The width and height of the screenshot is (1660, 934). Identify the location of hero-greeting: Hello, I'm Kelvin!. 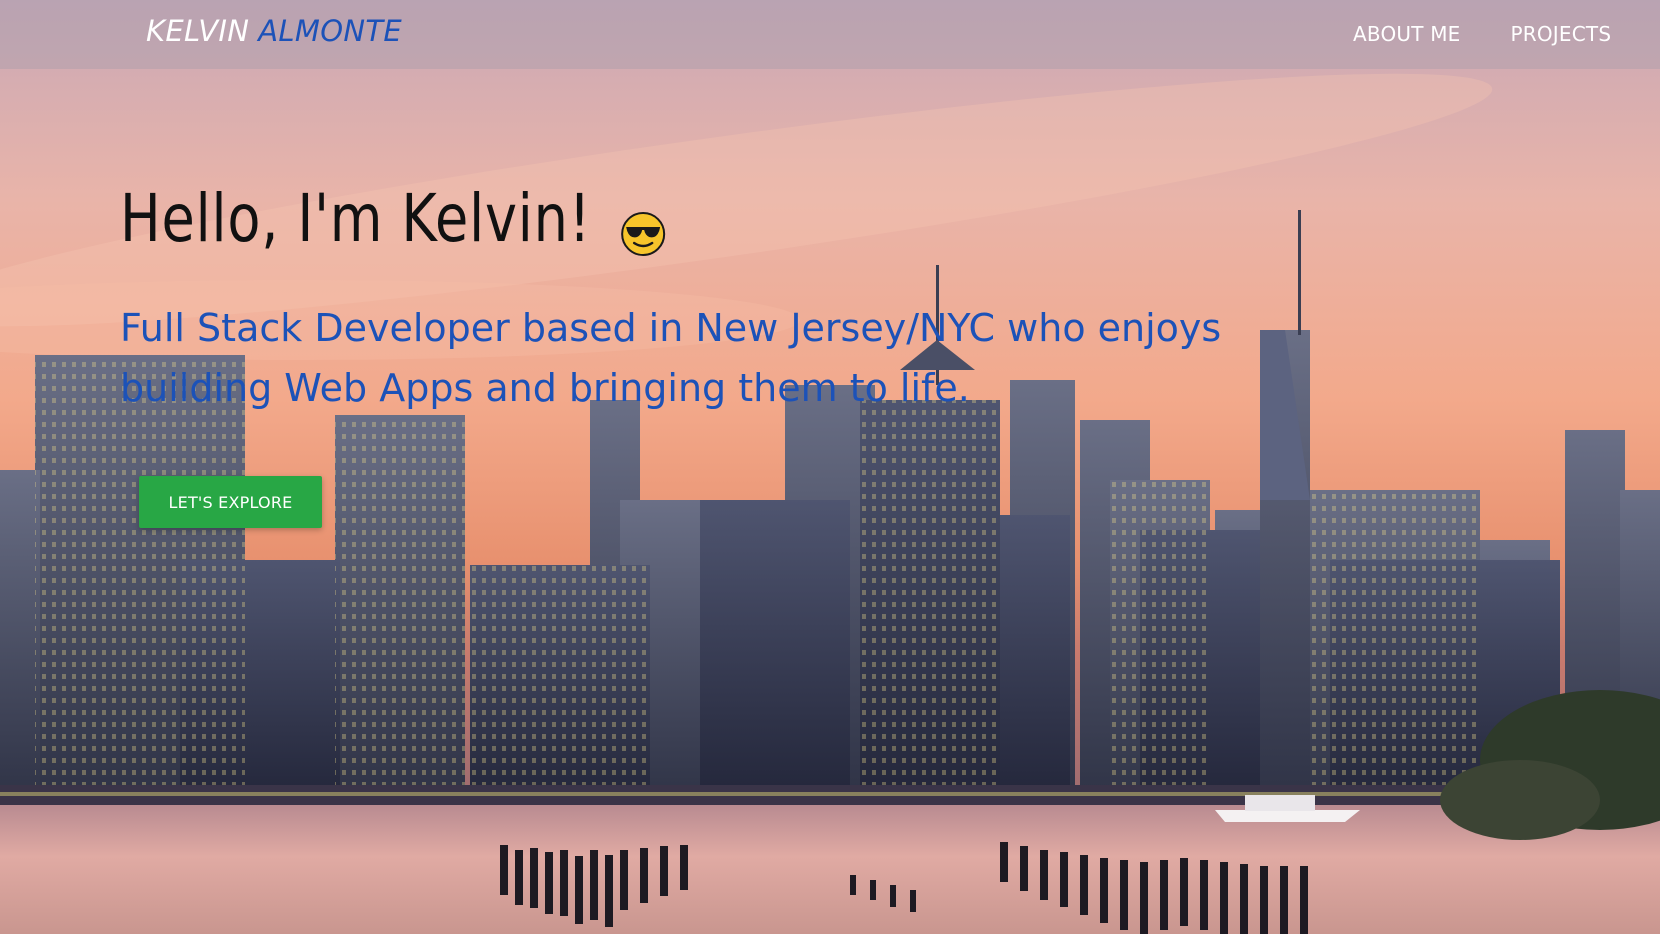
(392, 218).